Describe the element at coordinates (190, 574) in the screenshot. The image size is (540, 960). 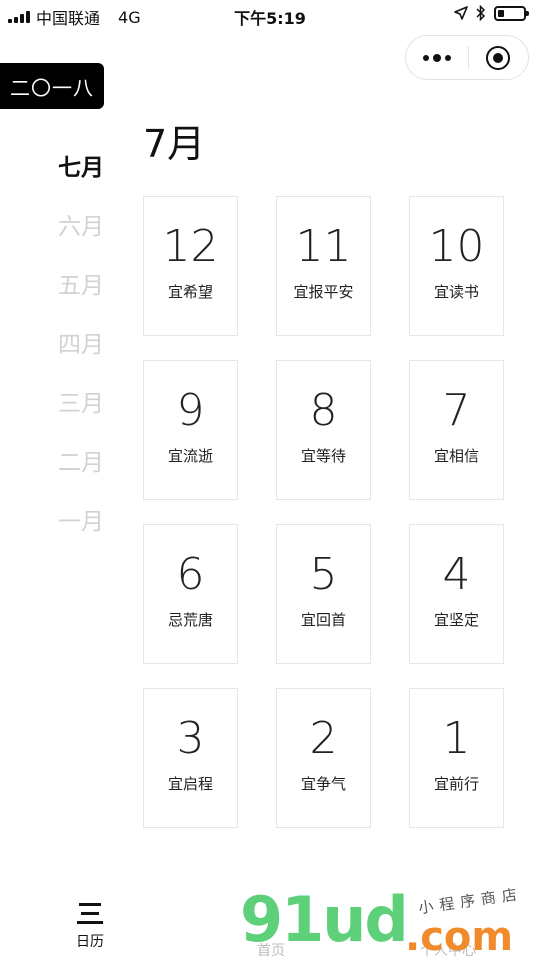
I see `day-number: 6` at that location.